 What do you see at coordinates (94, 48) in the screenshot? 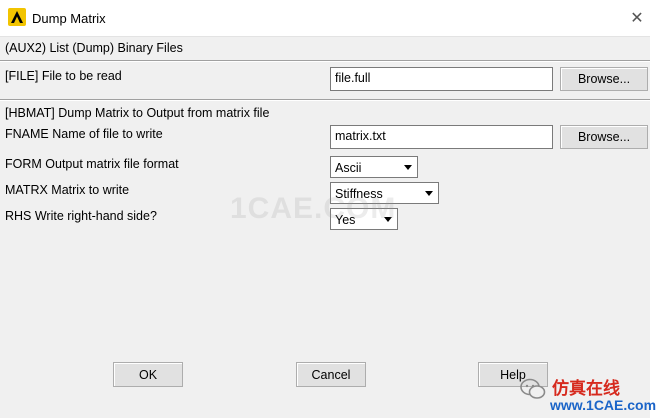
I see `command-header: (AUX2) List (Dump) Binary Files` at bounding box center [94, 48].